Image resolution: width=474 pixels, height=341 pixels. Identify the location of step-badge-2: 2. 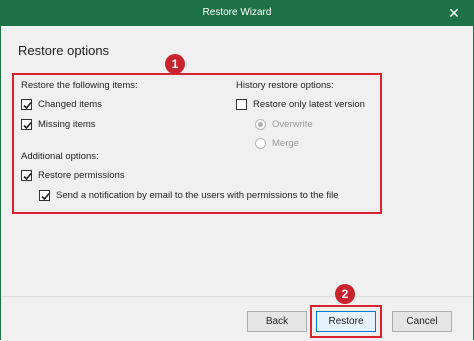
(345, 294).